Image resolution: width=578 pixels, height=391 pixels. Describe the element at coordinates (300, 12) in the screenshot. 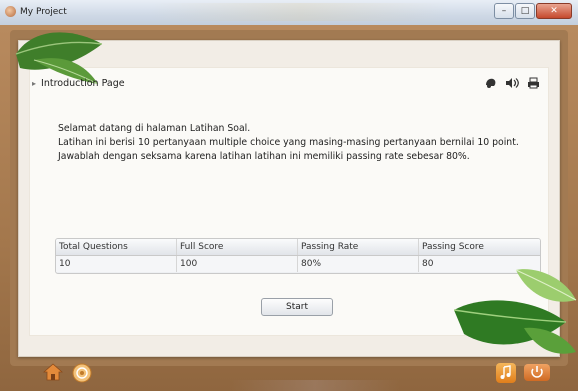

I see `titlebar-blur` at that location.